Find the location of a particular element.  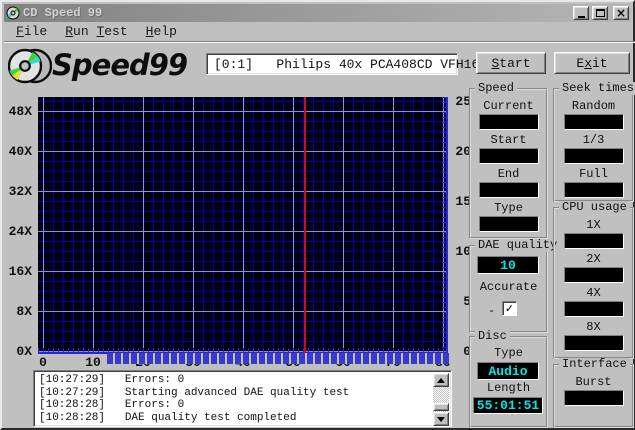

seek-full-label: Full is located at coordinates (593, 174).